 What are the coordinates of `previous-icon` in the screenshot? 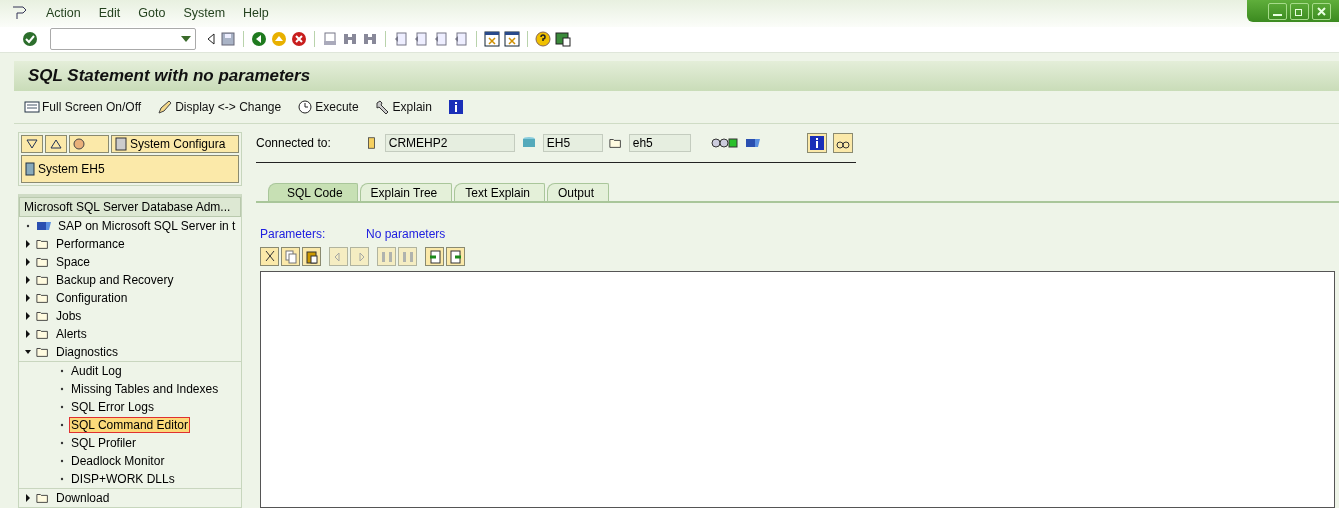 It's located at (211, 39).